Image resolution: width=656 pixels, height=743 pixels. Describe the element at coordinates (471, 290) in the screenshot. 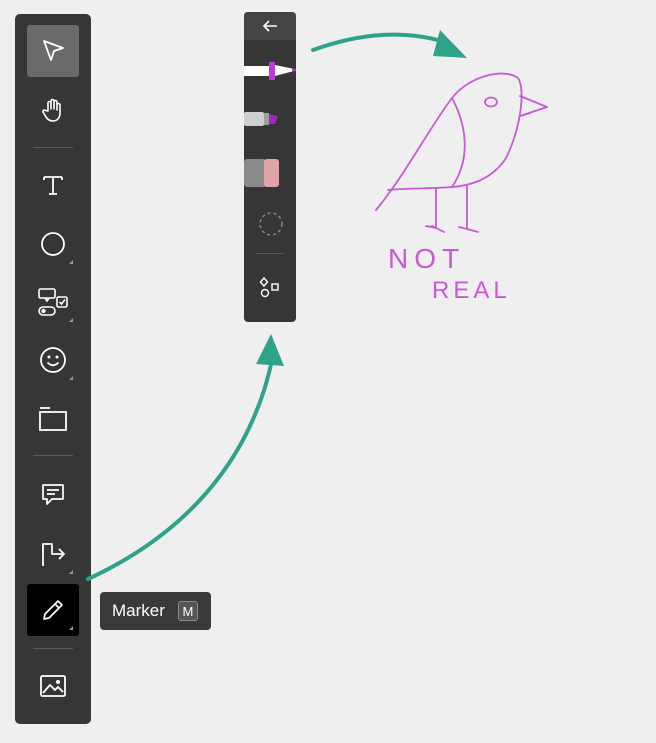

I see `drawing-text-real: REAL` at that location.